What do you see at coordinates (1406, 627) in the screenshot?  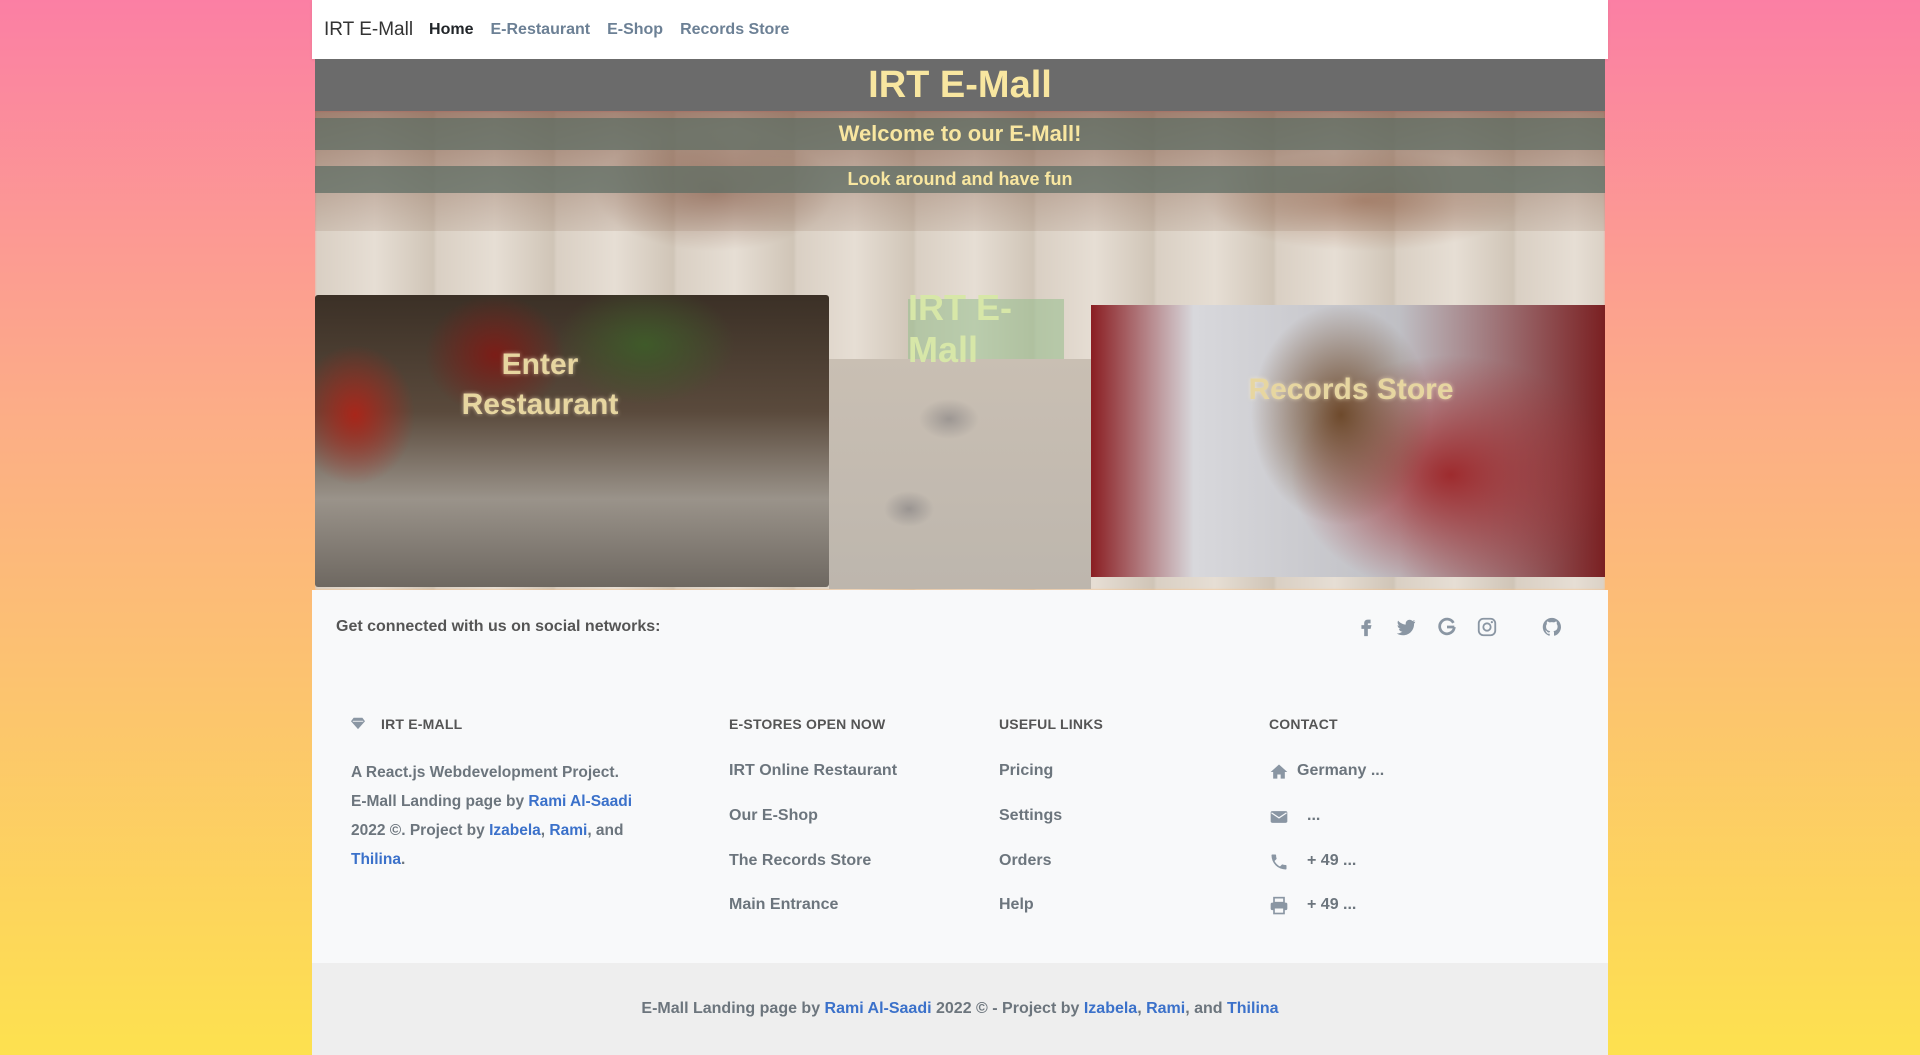 I see `twitter-icon` at bounding box center [1406, 627].